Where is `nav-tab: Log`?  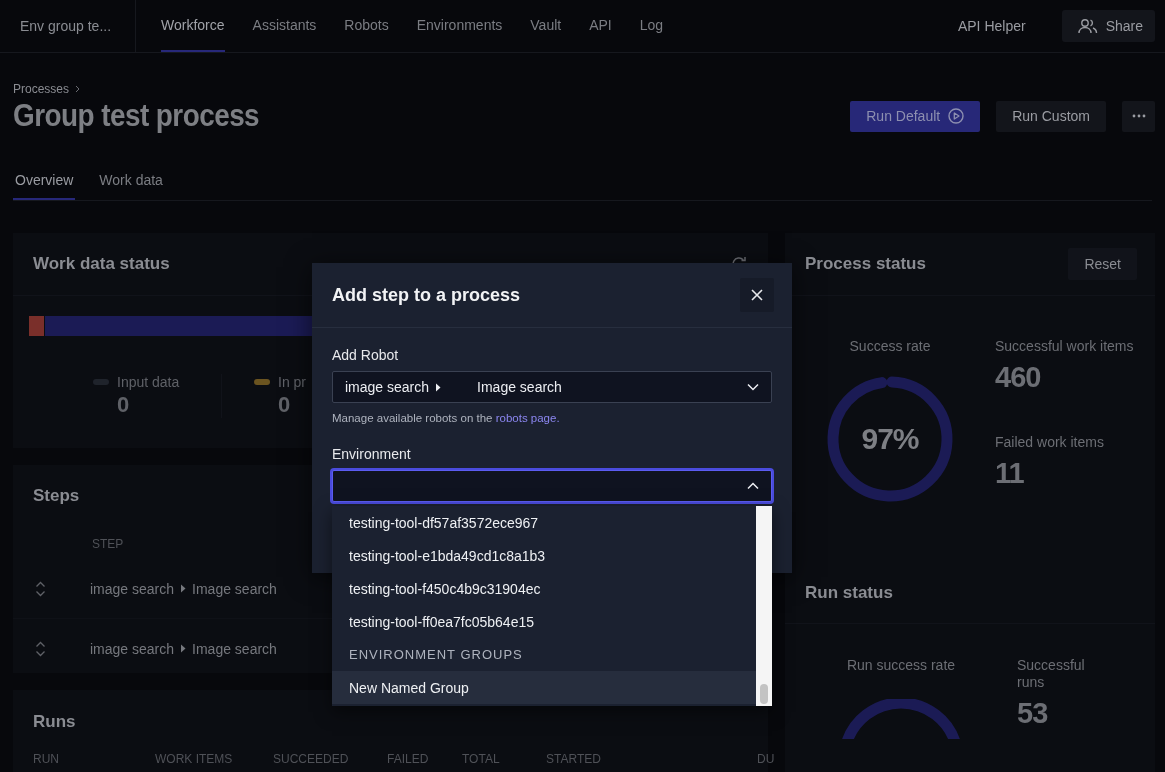
nav-tab: Log is located at coordinates (651, 26).